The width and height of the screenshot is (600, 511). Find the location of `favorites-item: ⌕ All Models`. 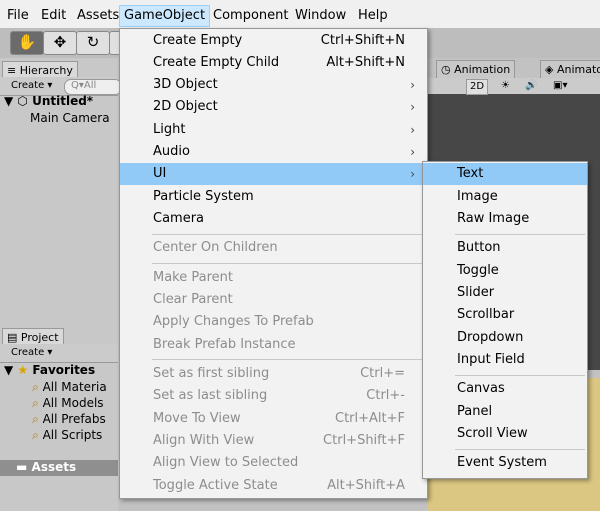

favorites-item: ⌕ All Models is located at coordinates (68, 403).